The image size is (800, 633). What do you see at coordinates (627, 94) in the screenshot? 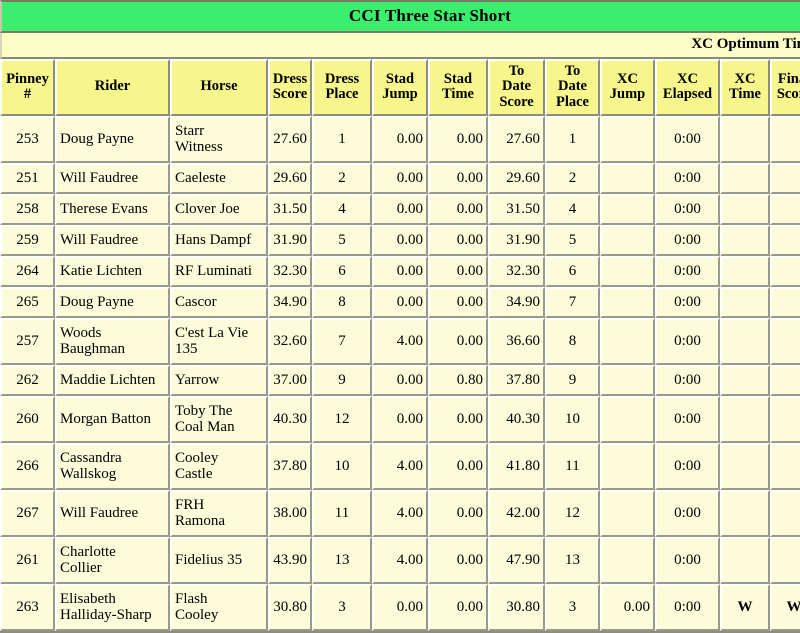
I see `col-header-xc-jump-line2: Jump` at bounding box center [627, 94].